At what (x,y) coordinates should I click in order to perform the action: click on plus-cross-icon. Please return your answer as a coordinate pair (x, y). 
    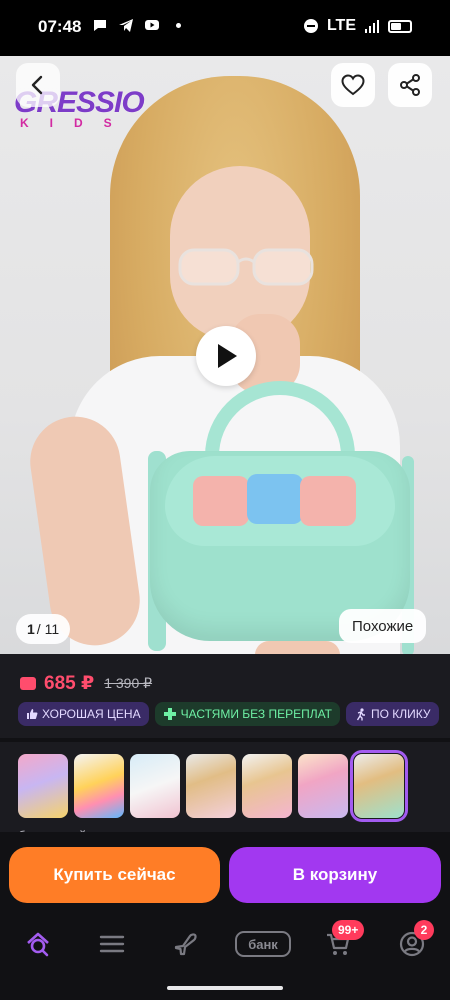
    Looking at the image, I should click on (169, 714).